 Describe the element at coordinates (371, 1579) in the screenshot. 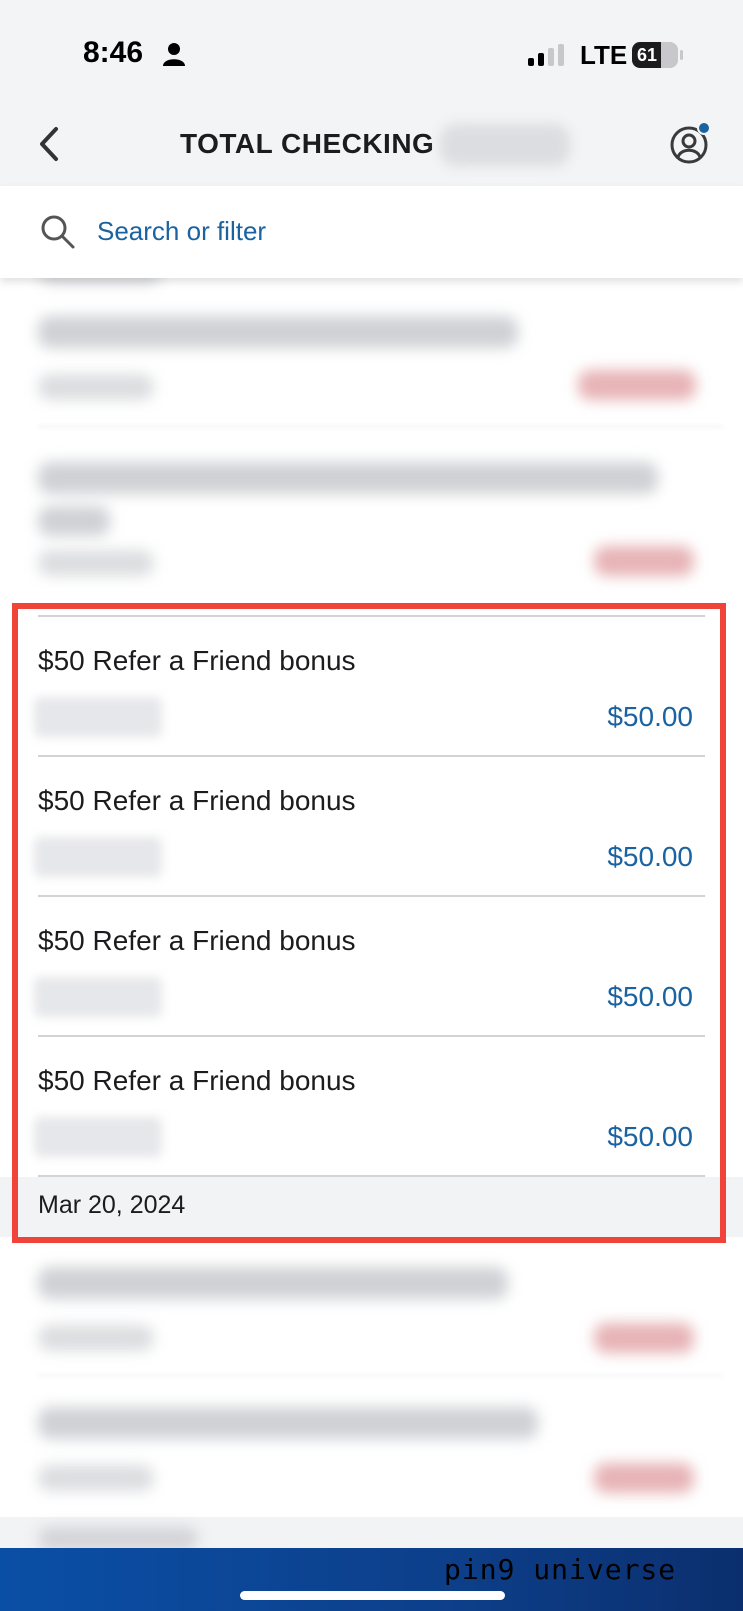

I see `bottom-brand-bar: pin9 universe` at that location.